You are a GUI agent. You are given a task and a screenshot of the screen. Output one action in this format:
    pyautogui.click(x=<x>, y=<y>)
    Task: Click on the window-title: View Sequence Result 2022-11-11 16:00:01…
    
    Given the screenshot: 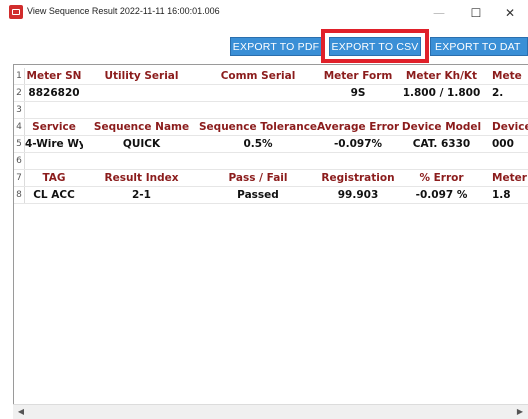 What is the action you would take?
    pyautogui.click(x=123, y=11)
    